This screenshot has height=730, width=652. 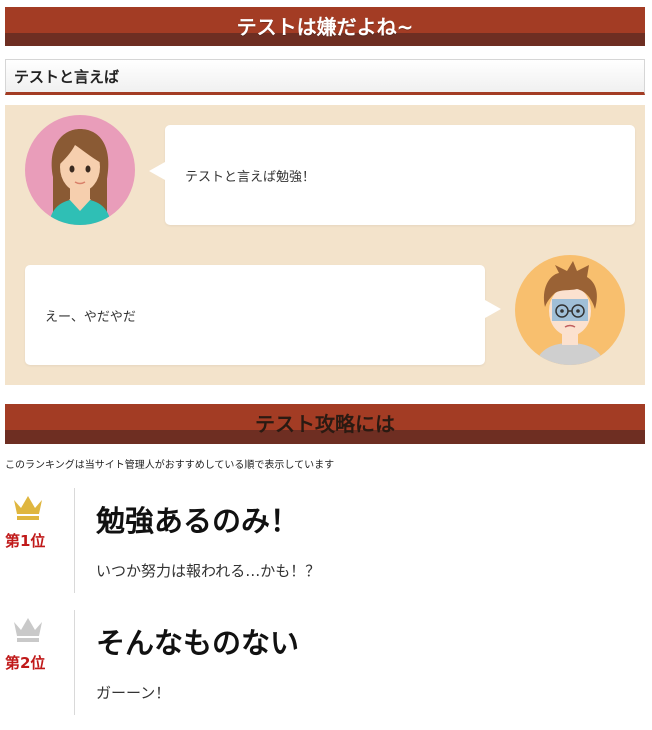 What do you see at coordinates (25, 663) in the screenshot?
I see `rank-label: 第2位` at bounding box center [25, 663].